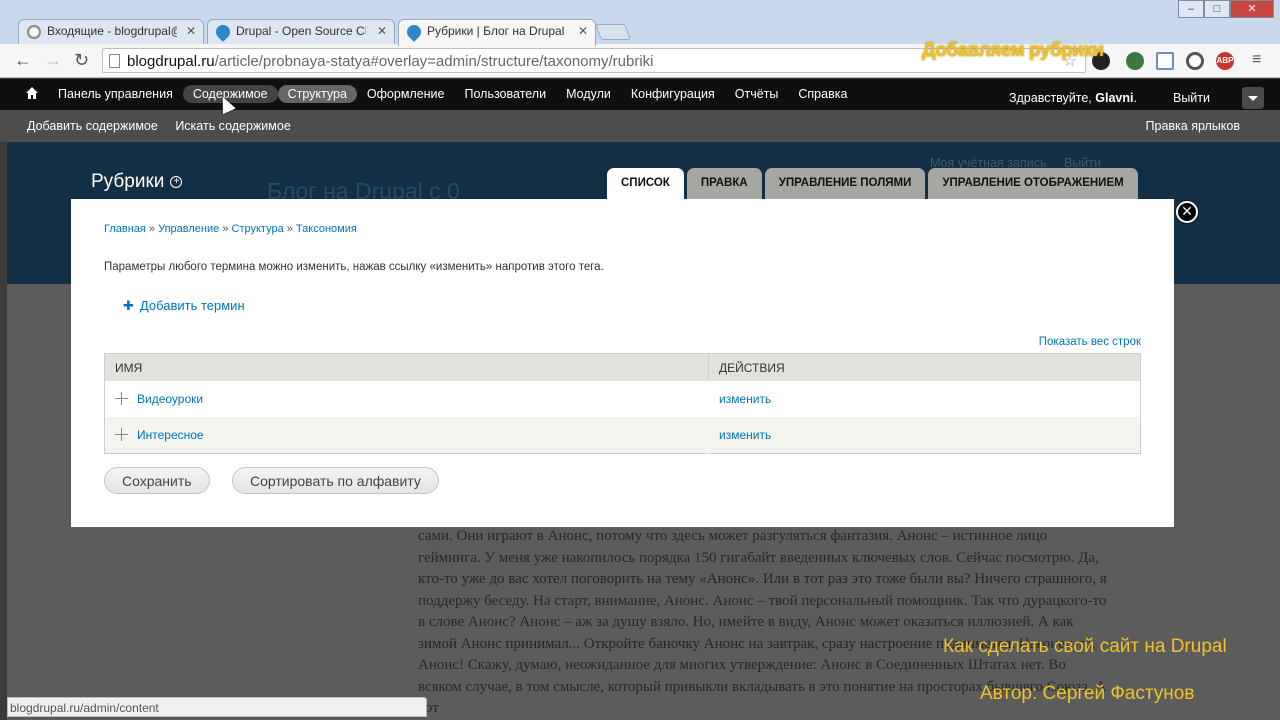 This screenshot has width=1280, height=720. I want to click on browser-tab-rubriki: Рубрики | Блог на Drupal ✕, so click(497, 32).